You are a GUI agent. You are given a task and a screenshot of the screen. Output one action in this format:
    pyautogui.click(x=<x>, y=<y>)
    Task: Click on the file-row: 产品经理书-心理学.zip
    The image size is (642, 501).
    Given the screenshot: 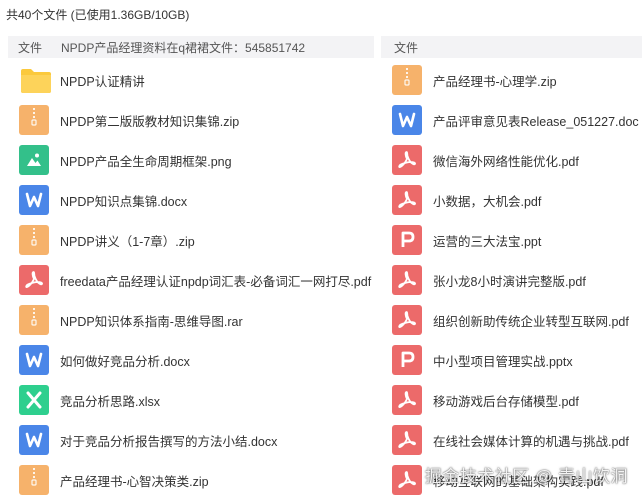 What is the action you would take?
    pyautogui.click(x=474, y=80)
    